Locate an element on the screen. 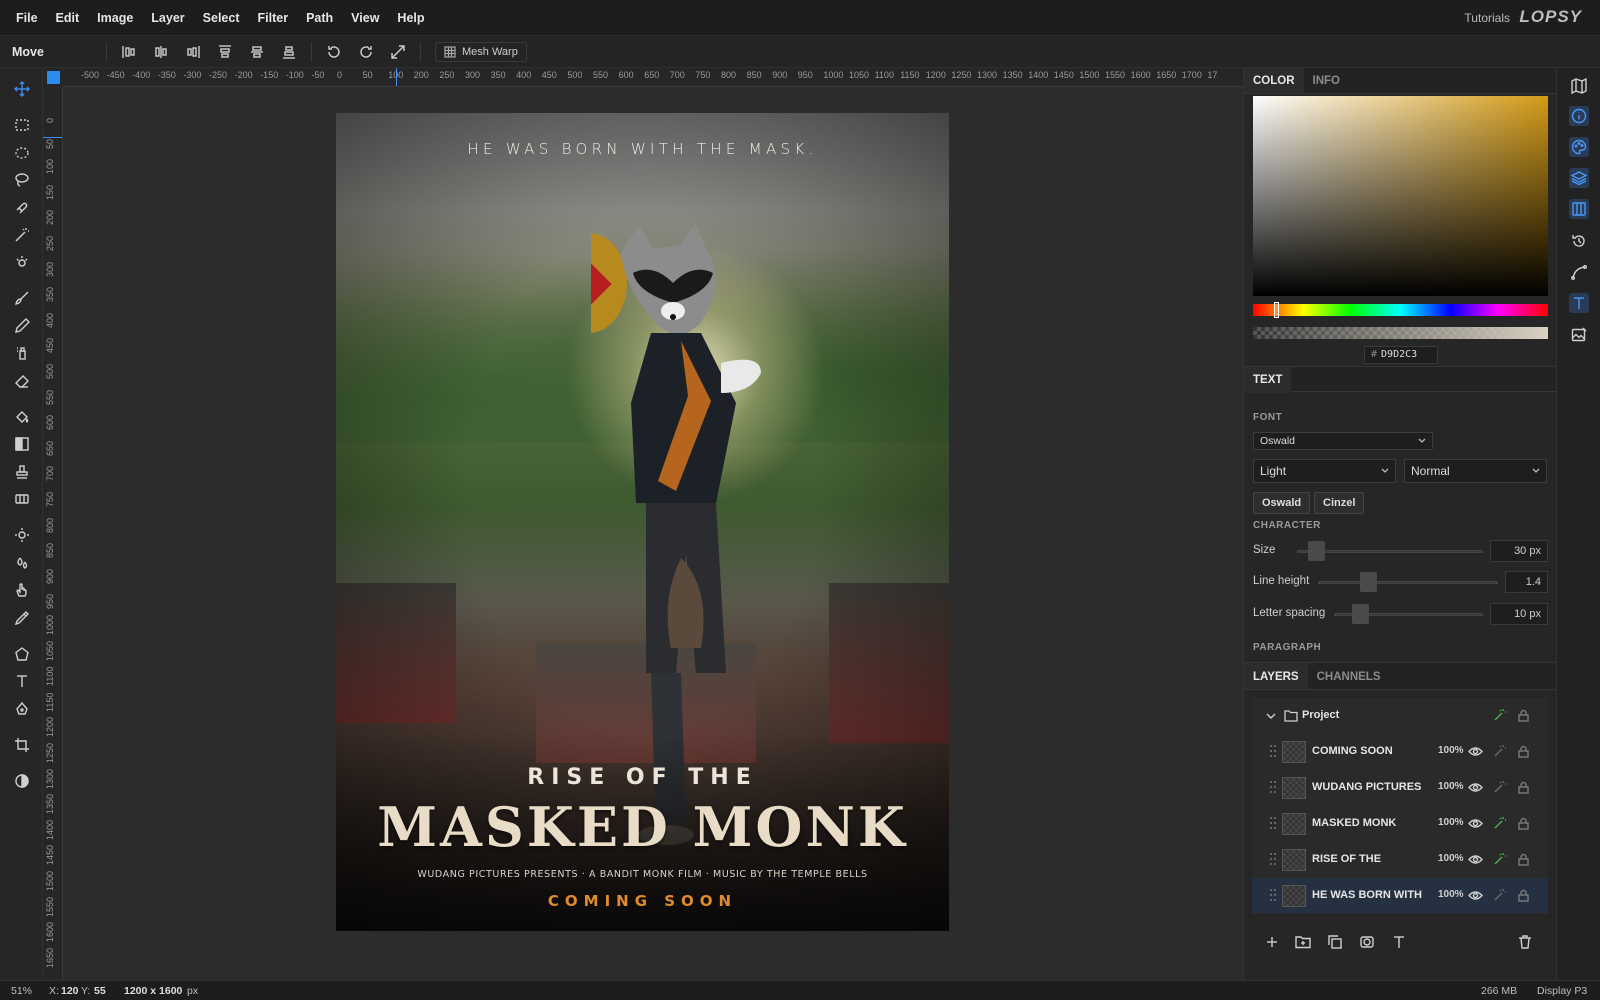 This screenshot has width=1600, height=1000. tab-info: INFO is located at coordinates (1326, 80).